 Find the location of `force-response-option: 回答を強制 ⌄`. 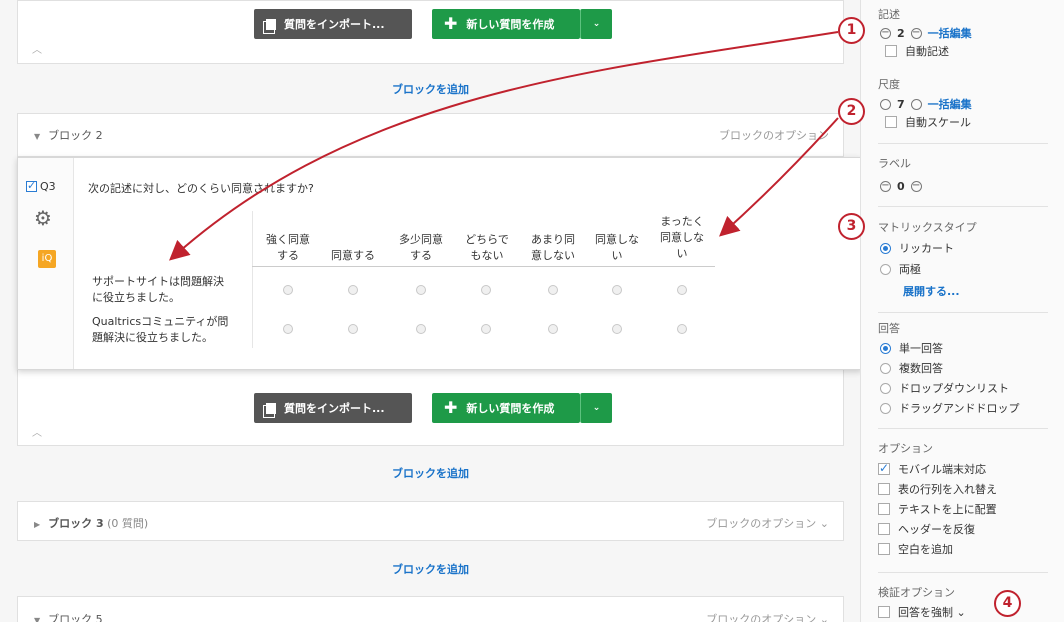

force-response-option: 回答を強制 ⌄ is located at coordinates (922, 612).